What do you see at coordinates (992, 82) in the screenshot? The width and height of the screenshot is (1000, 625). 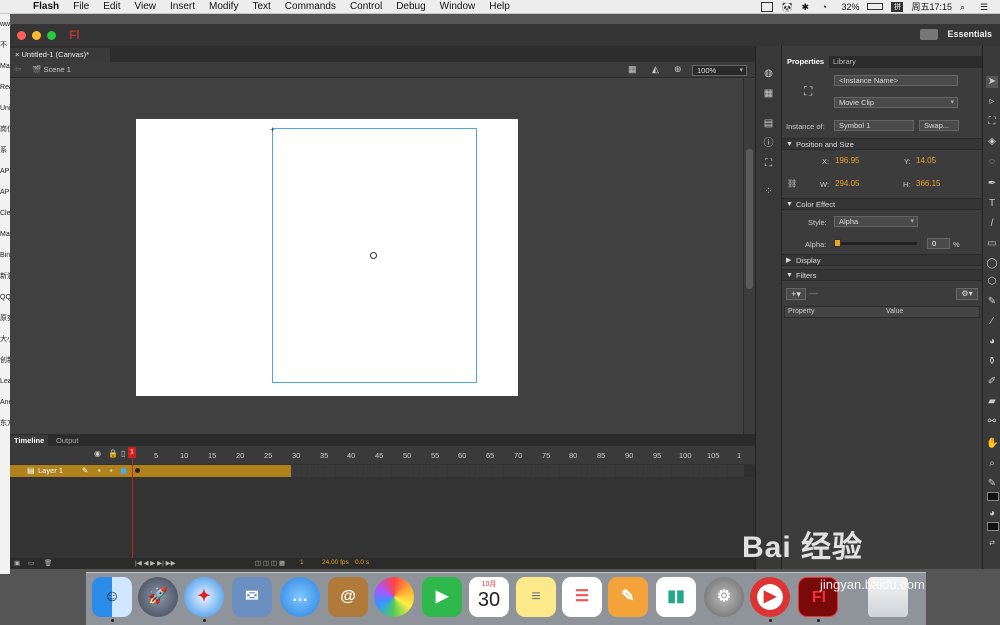 I see `selection-tool-icon: ➤` at bounding box center [992, 82].